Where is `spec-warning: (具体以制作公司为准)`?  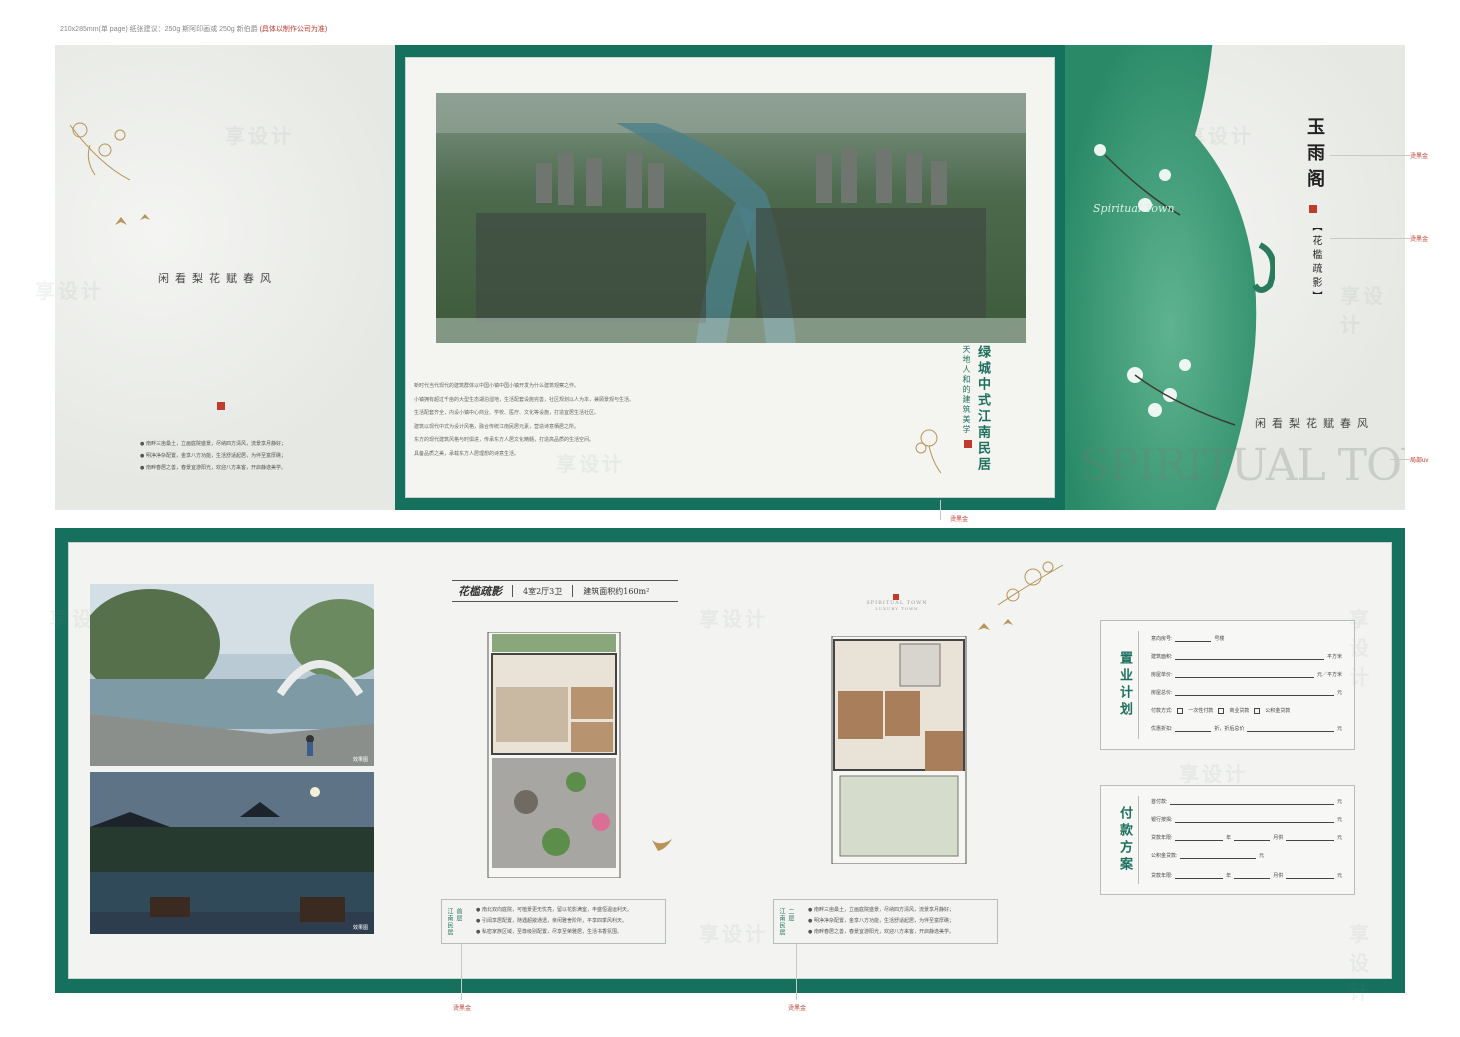 spec-warning: (具体以制作公司为准) is located at coordinates (293, 29).